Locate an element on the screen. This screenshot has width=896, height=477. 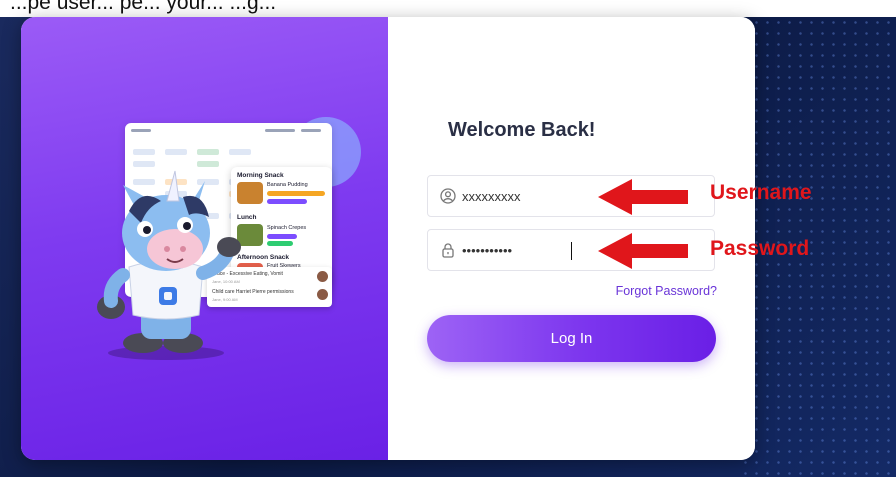
meal-item-name: Spinach Crepes is located at coordinates (287, 228).